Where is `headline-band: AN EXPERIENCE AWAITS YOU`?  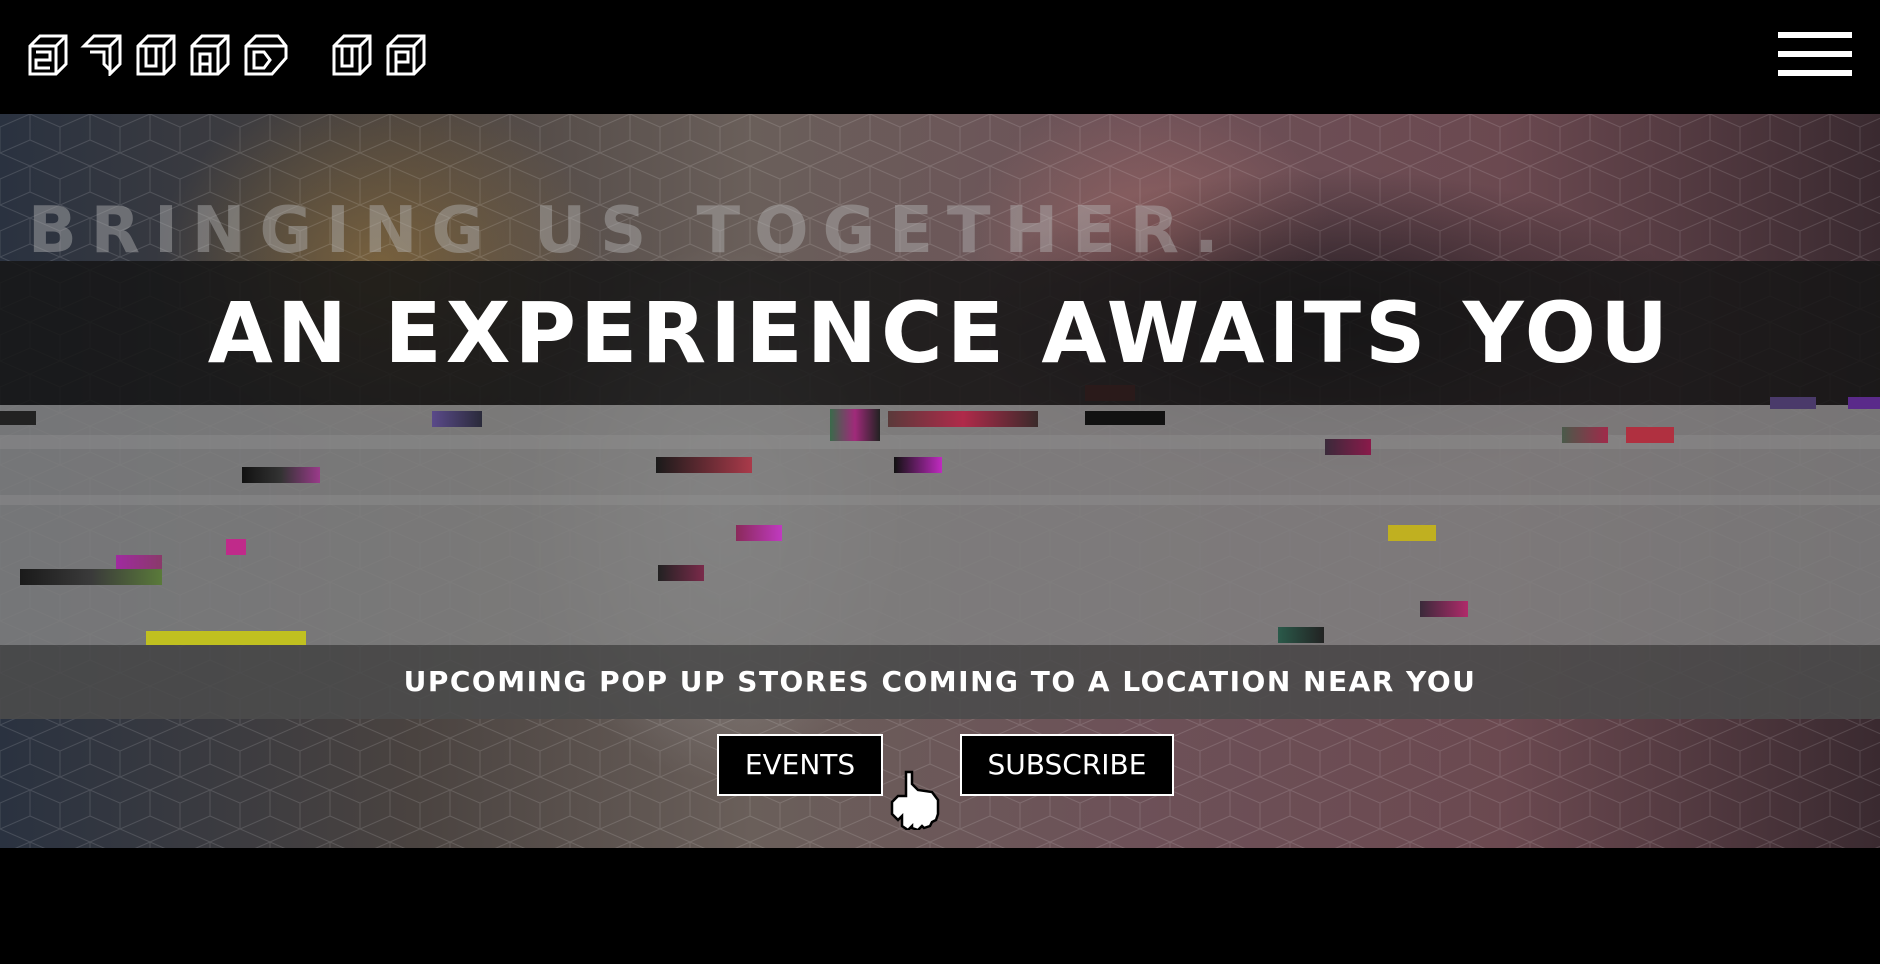 headline-band: AN EXPERIENCE AWAITS YOU is located at coordinates (940, 333).